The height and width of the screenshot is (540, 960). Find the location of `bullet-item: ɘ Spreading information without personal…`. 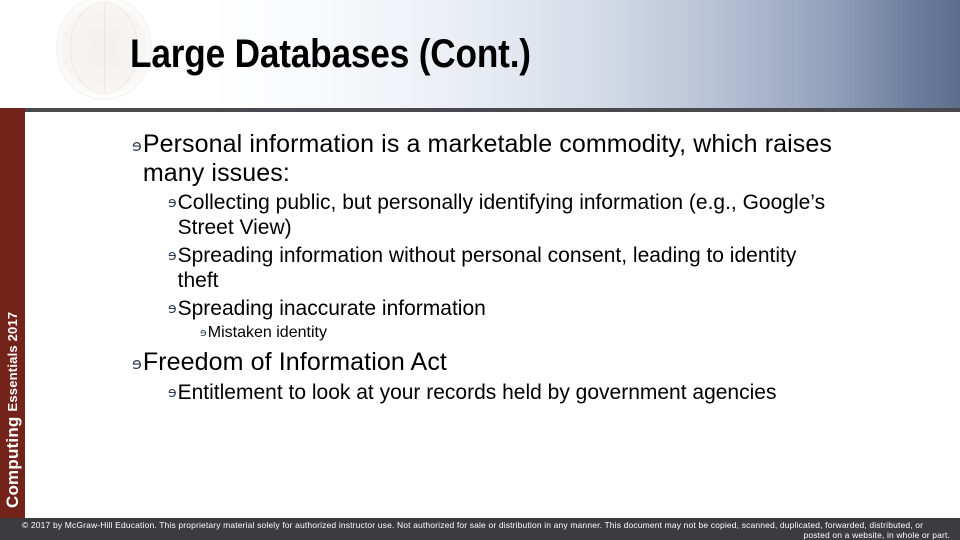

bullet-item: ɘ Spreading information without personal… is located at coordinates (498, 268).